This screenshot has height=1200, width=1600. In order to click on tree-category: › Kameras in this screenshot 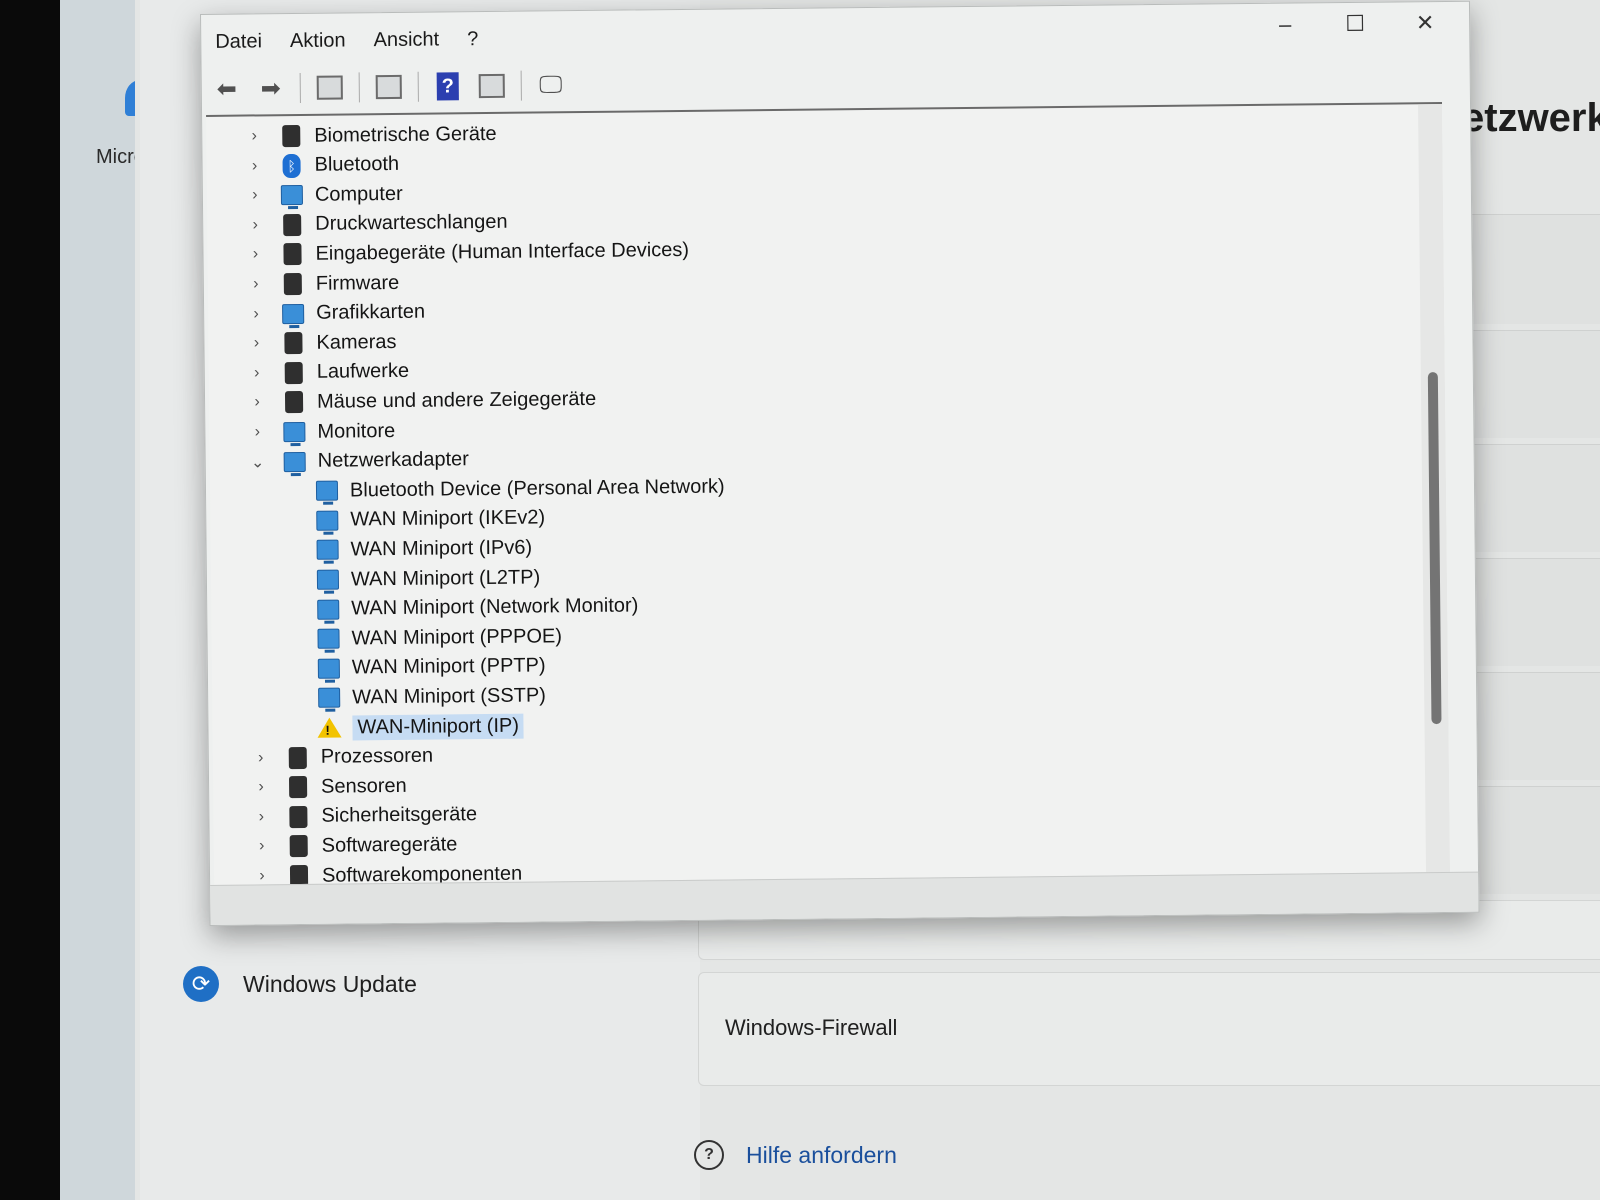, I will do `click(320, 343)`.